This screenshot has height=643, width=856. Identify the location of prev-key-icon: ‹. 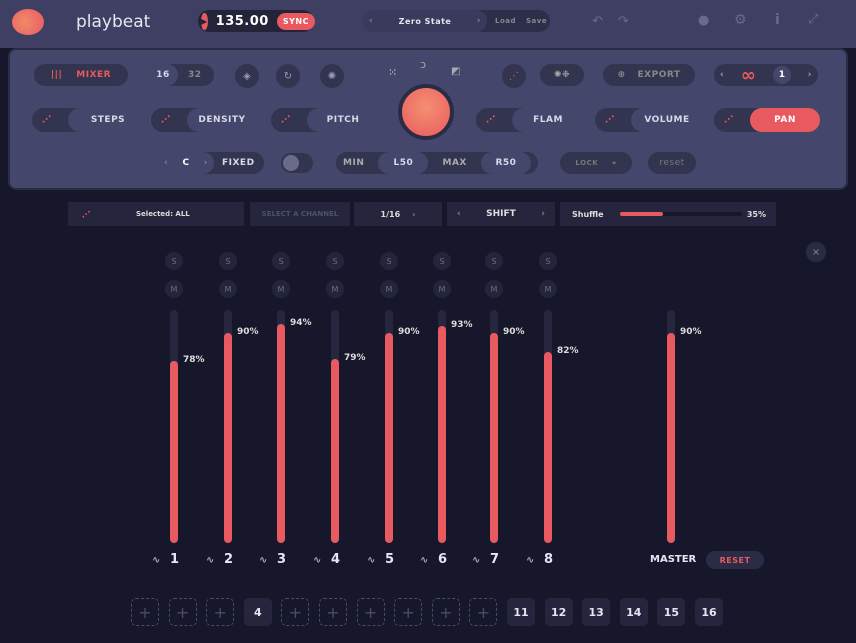
(166, 163).